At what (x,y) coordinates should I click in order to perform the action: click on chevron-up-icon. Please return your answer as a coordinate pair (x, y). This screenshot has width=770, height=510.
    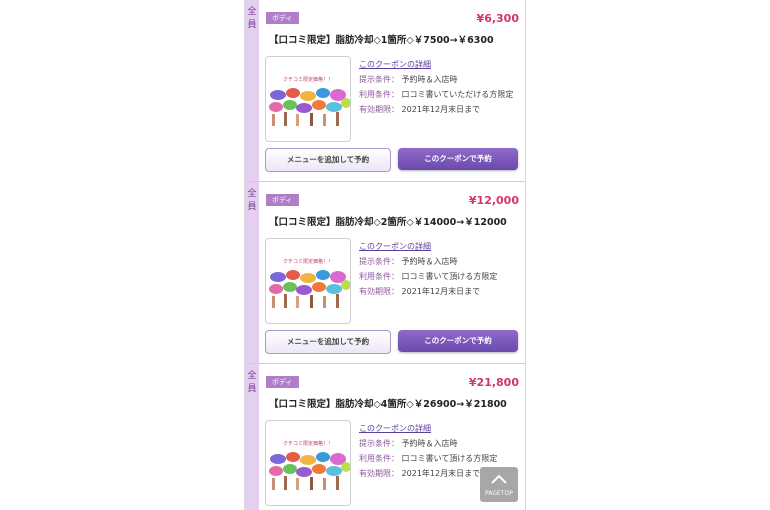
    Looking at the image, I should click on (499, 478).